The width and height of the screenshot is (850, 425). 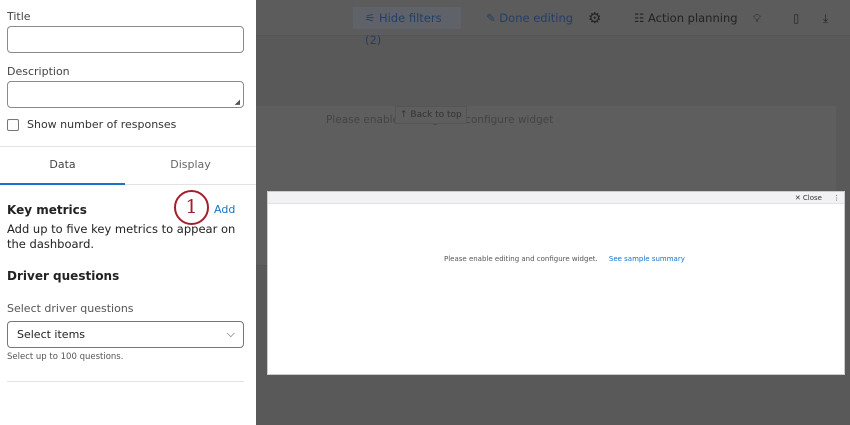 What do you see at coordinates (62, 166) in the screenshot?
I see `tab-data: Data` at bounding box center [62, 166].